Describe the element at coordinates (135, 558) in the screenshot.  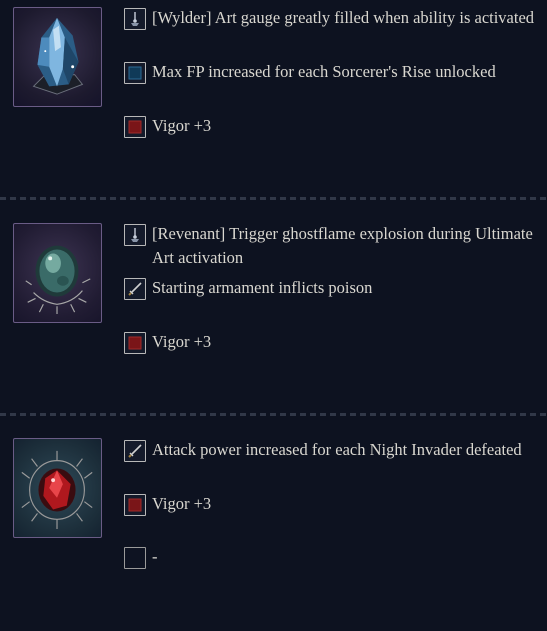
I see `empty-slot-icon` at that location.